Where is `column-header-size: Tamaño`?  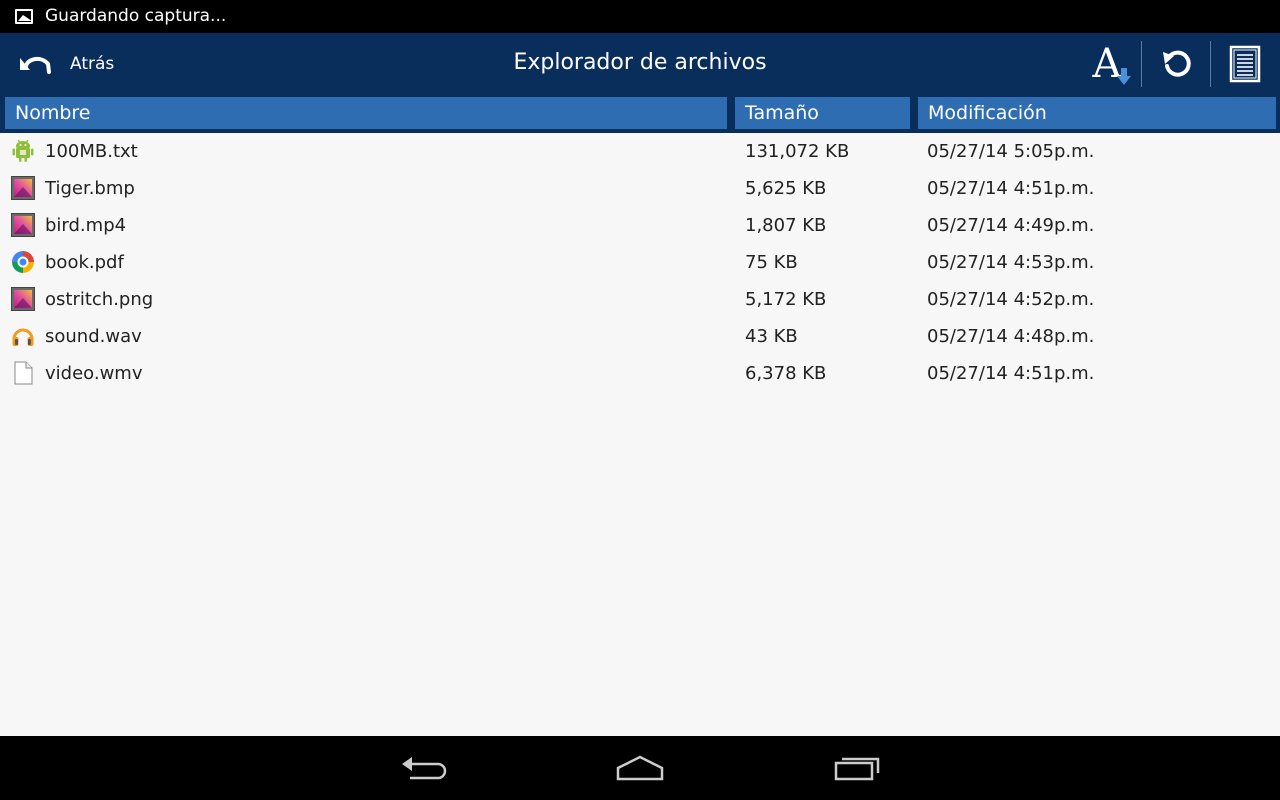
column-header-size: Tamaño is located at coordinates (822, 113).